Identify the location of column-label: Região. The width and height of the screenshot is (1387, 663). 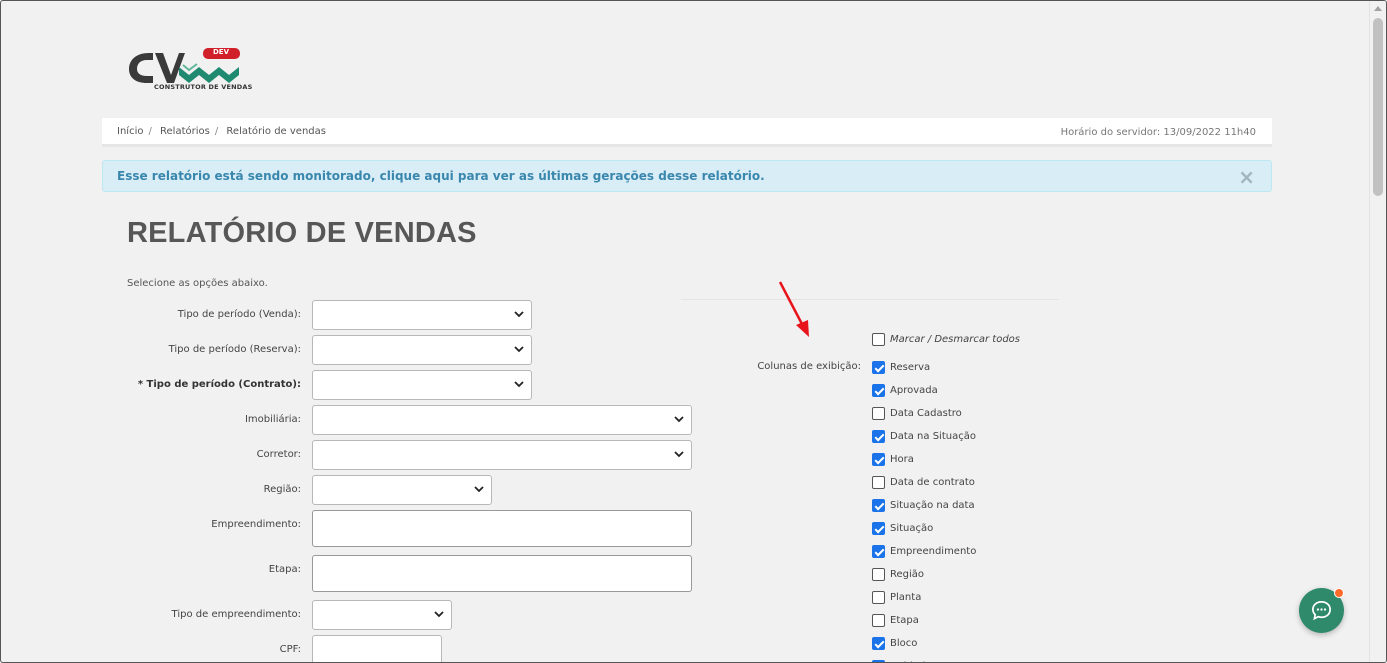
(907, 574).